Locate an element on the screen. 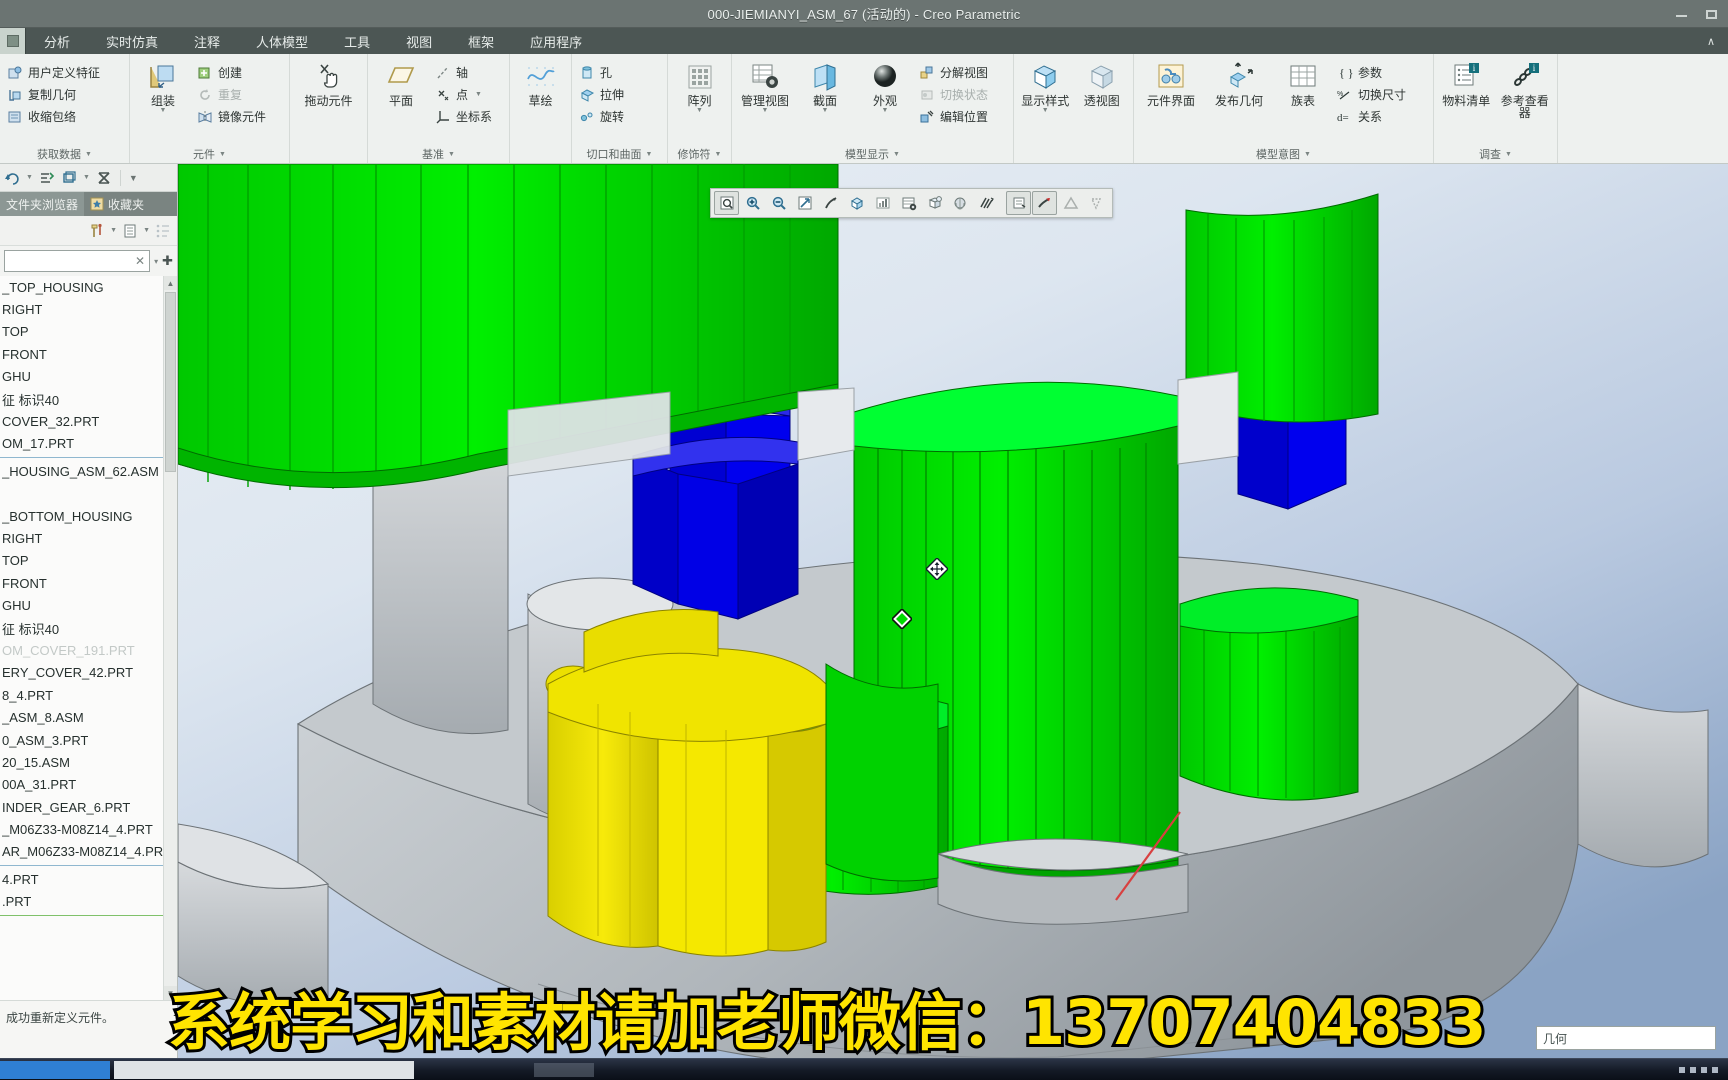 This screenshot has width=1728, height=1080. settings-tools-icon is located at coordinates (97, 231).